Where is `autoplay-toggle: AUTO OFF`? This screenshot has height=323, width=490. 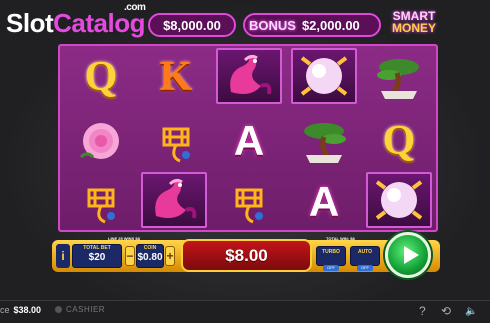 autoplay-toggle: AUTO OFF is located at coordinates (365, 258).